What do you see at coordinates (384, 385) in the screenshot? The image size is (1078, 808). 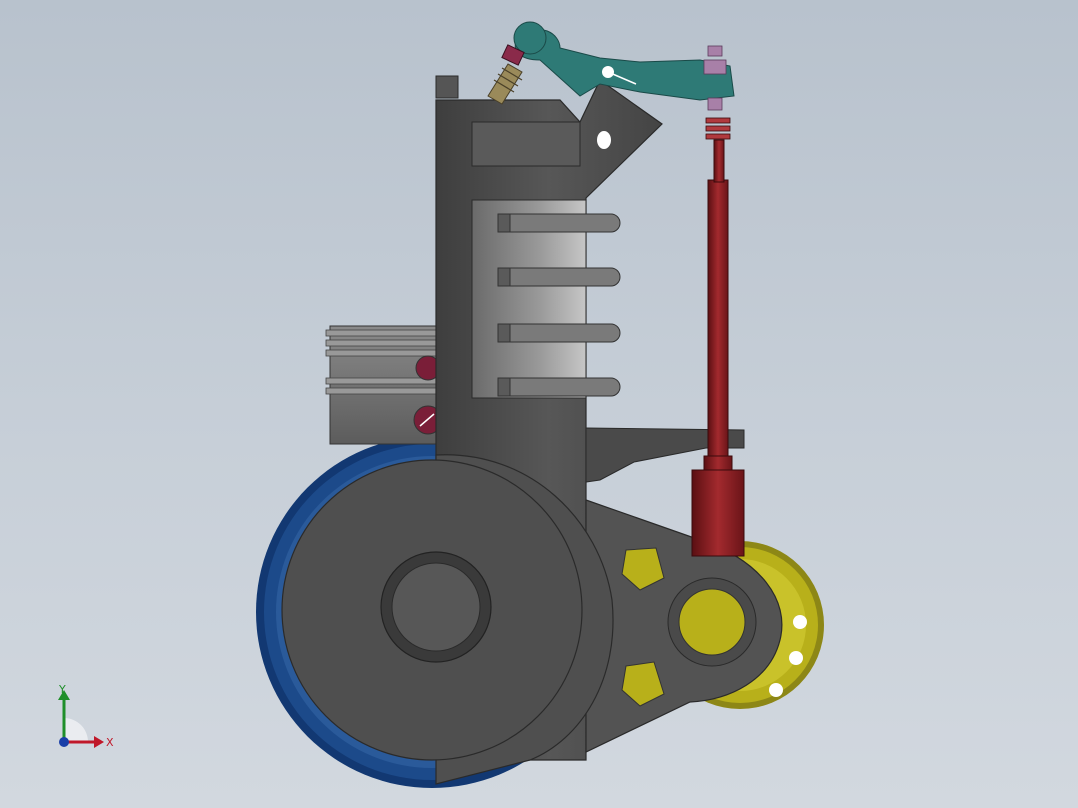 I see `piston` at bounding box center [384, 385].